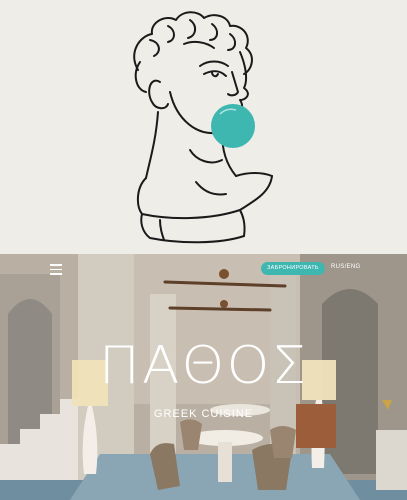 This screenshot has height=500, width=407. I want to click on restaurant-logo-title: ΠΑΘΟΣ, so click(203, 366).